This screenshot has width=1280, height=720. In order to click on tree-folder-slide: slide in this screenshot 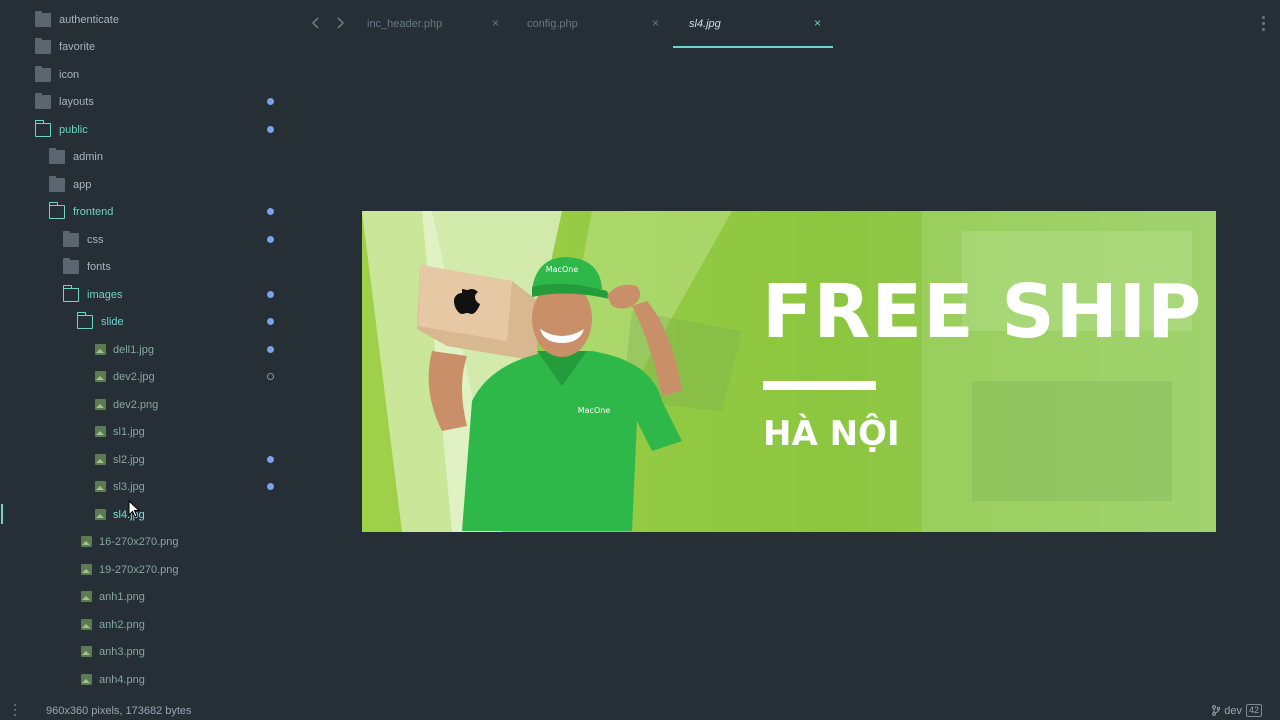, I will do `click(145, 321)`.